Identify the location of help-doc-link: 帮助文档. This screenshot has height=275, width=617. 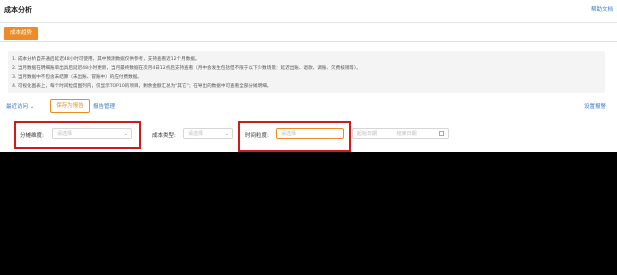
(602, 9).